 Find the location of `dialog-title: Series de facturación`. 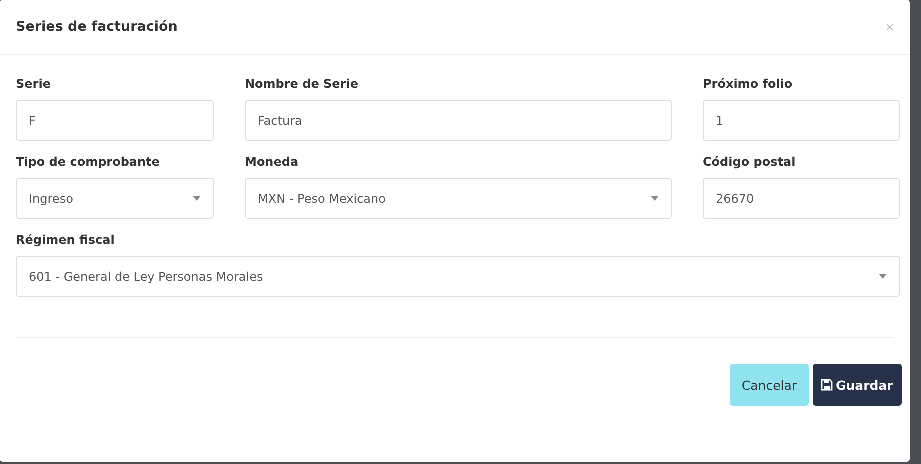

dialog-title: Series de facturación is located at coordinates (97, 27).